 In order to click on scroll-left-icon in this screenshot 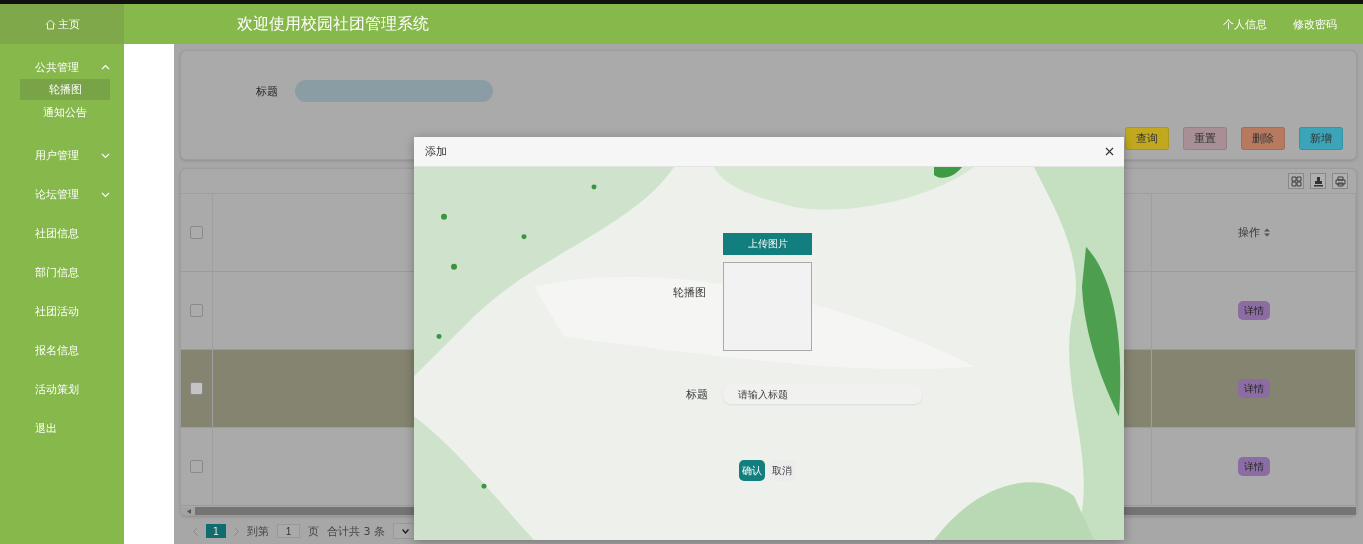, I will do `click(189, 511)`.